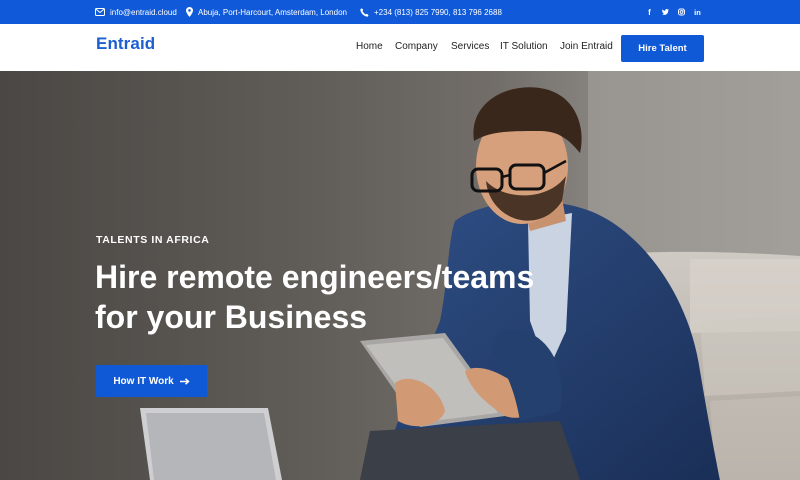 Image resolution: width=800 pixels, height=480 pixels. I want to click on twitter-icon, so click(665, 12).